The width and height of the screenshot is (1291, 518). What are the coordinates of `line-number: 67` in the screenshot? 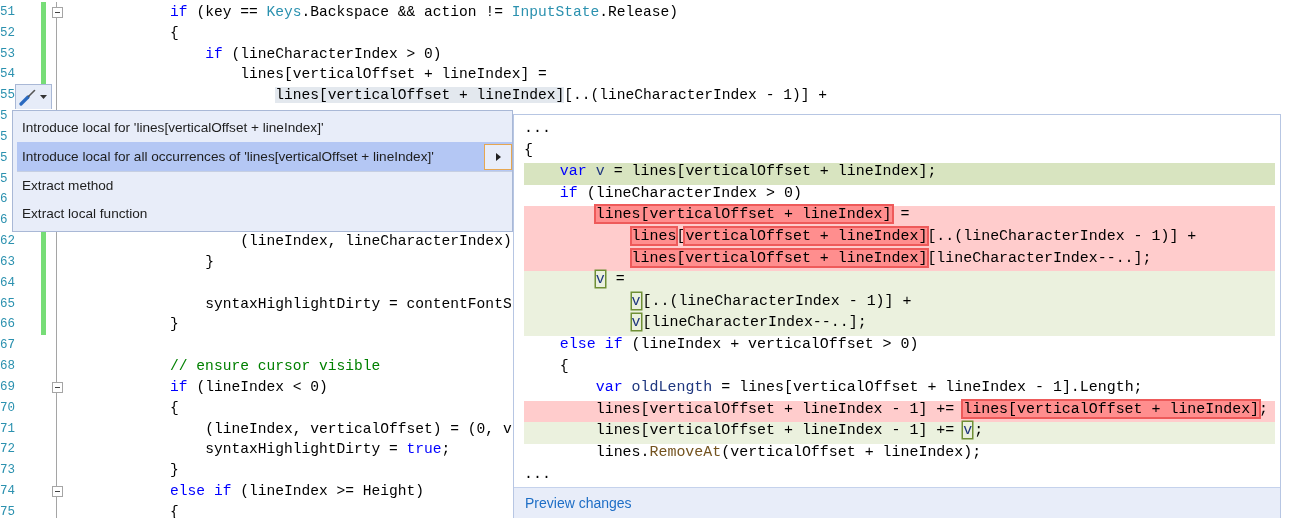 It's located at (7, 346).